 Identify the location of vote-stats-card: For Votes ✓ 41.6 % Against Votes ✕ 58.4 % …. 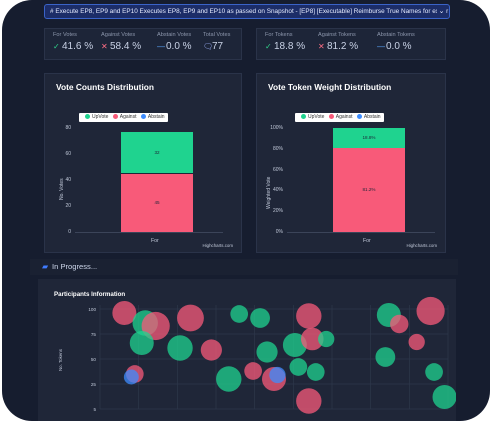
(143, 44).